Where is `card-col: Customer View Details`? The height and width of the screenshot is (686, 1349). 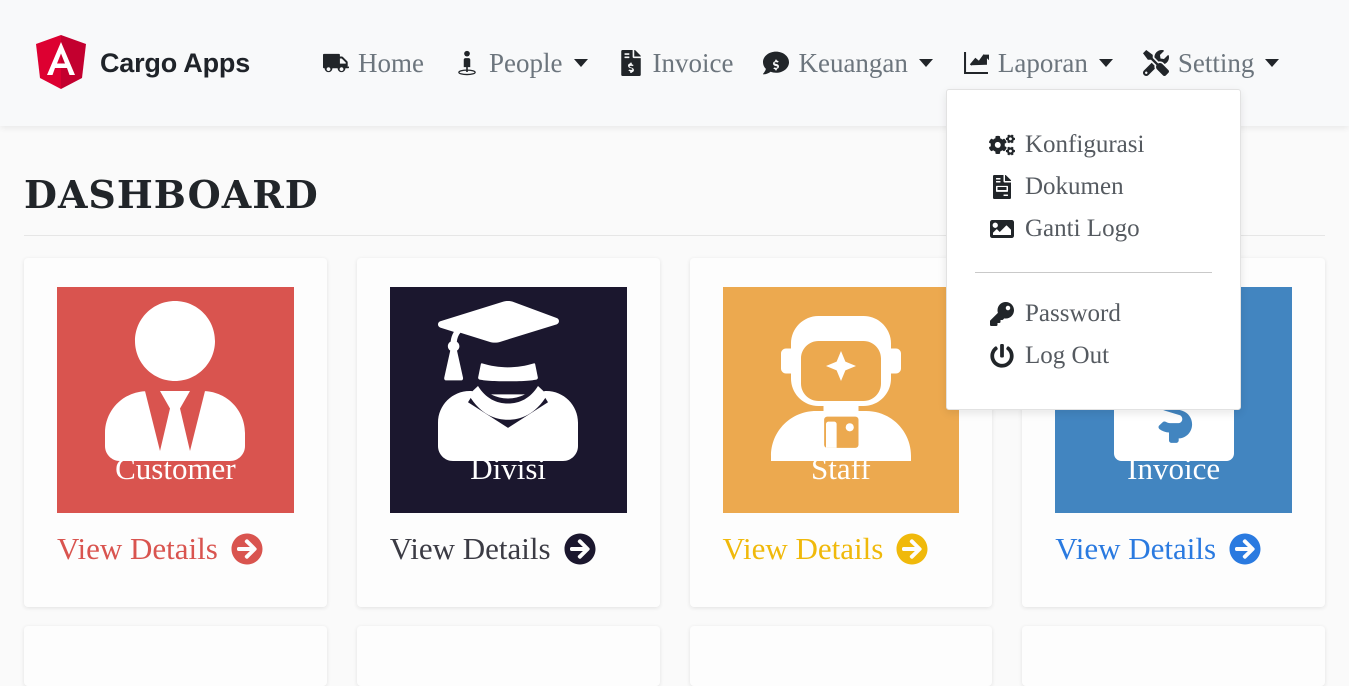 card-col: Customer View Details is located at coordinates (175, 432).